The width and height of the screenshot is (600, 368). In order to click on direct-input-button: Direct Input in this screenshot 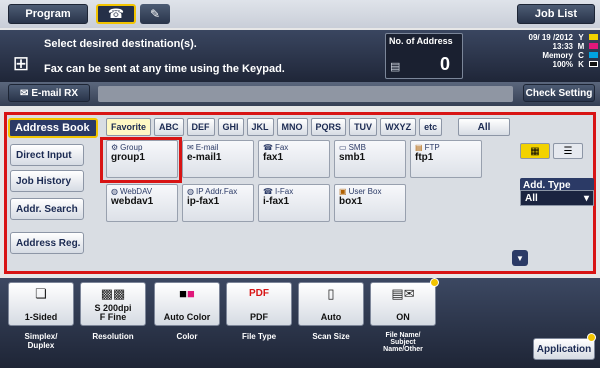, I will do `click(47, 155)`.